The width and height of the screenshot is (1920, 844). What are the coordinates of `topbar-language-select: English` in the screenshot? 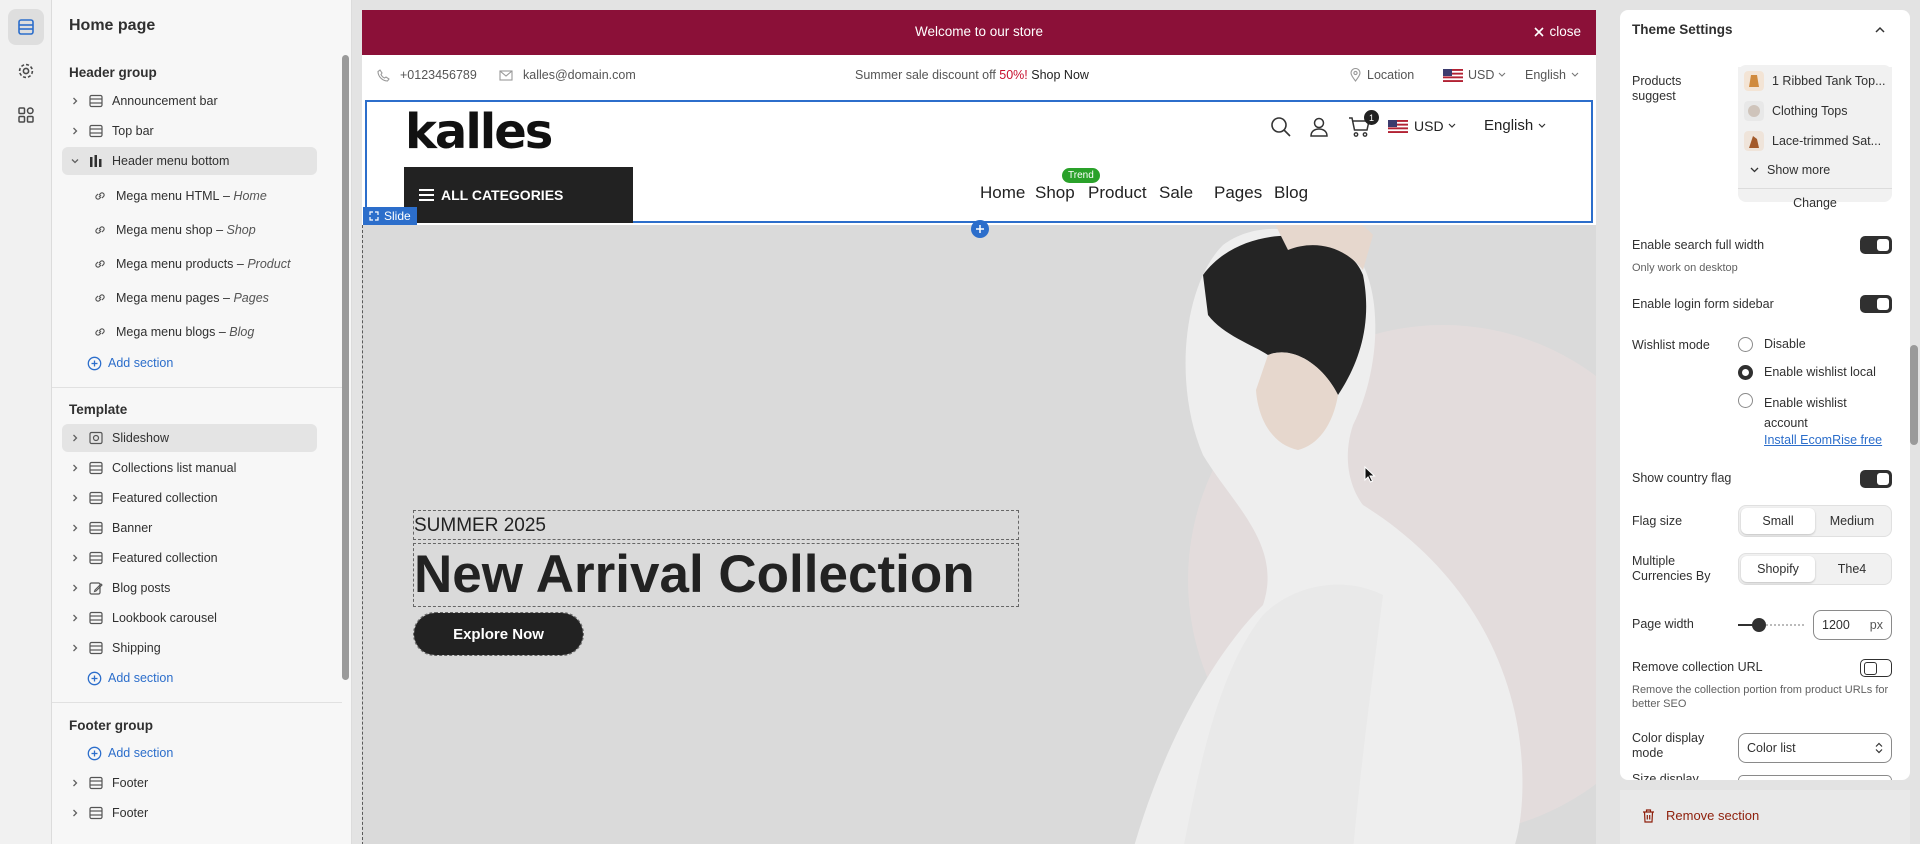 It's located at (1552, 75).